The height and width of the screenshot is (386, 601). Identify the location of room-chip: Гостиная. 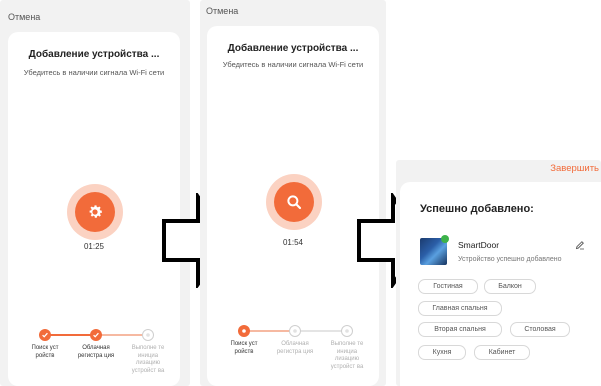
(448, 286).